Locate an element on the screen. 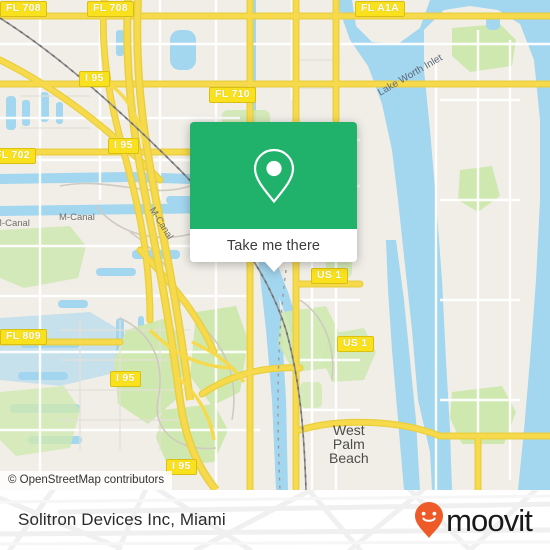 The width and height of the screenshot is (550, 550). popup-icon-area is located at coordinates (273, 175).